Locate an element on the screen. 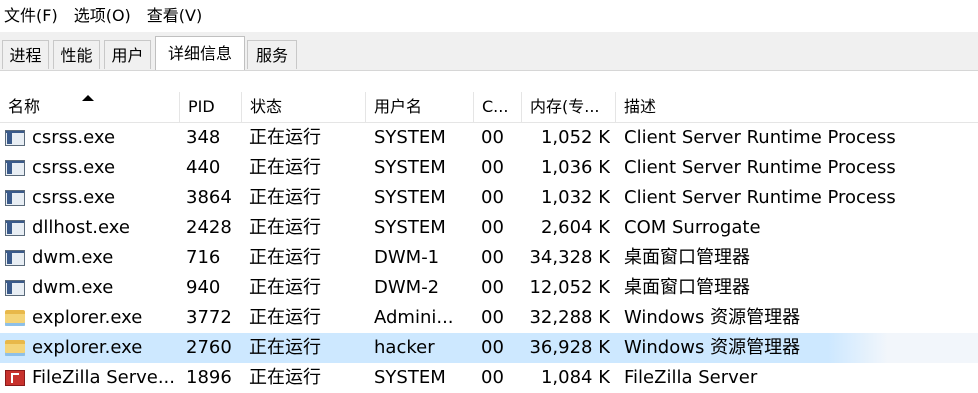  process-description: FileZilla Server is located at coordinates (691, 377).